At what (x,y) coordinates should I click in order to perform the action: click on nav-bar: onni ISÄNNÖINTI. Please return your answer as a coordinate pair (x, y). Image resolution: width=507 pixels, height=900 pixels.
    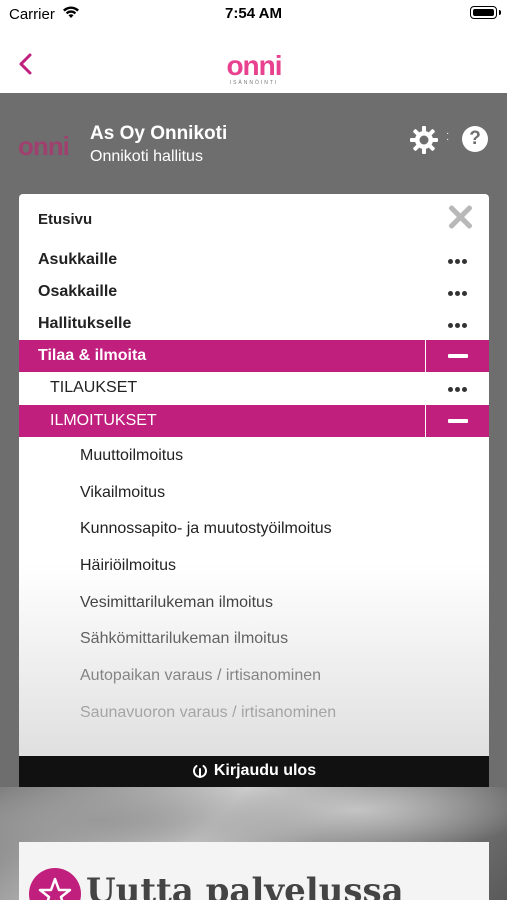
    Looking at the image, I should click on (253, 61).